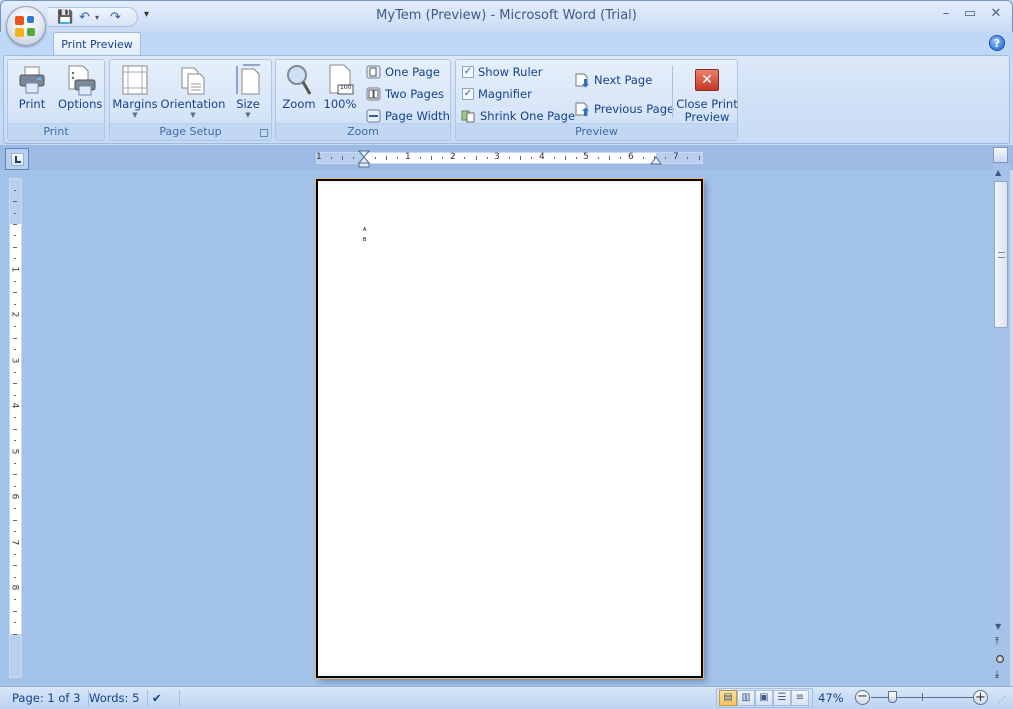 This screenshot has height=709, width=1013. I want to click on minimize-button: –, so click(946, 13).